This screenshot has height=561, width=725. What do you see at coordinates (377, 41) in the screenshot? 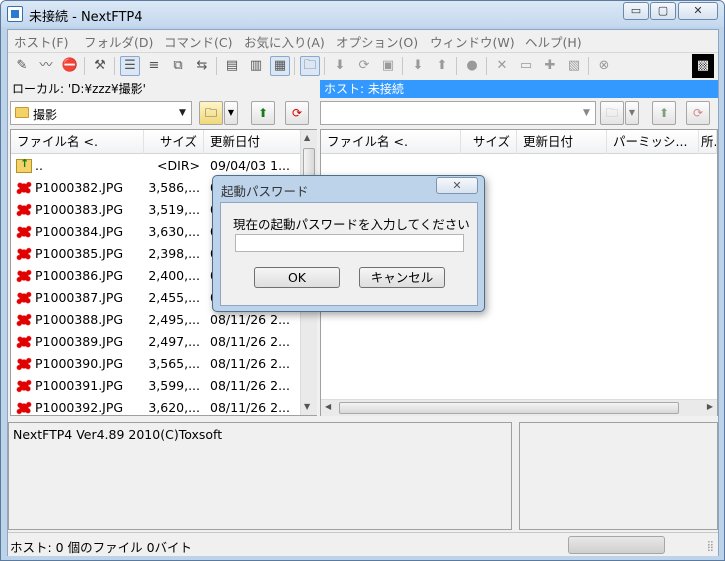
I see `menu-options: オプション(O)` at bounding box center [377, 41].